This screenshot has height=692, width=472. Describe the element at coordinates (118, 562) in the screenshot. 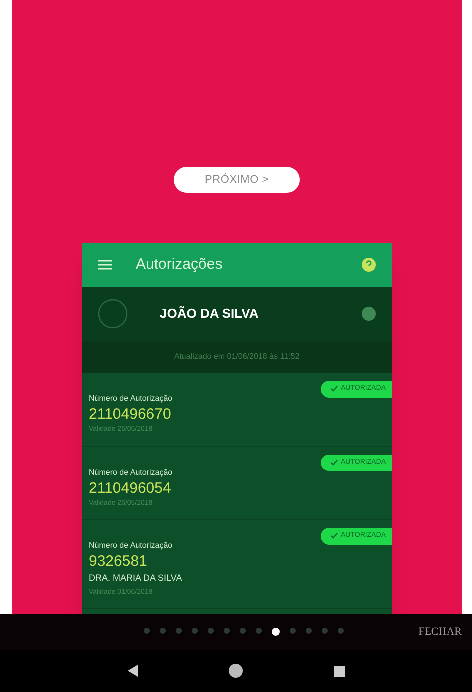

I see `authorization-number: 9326581` at that location.